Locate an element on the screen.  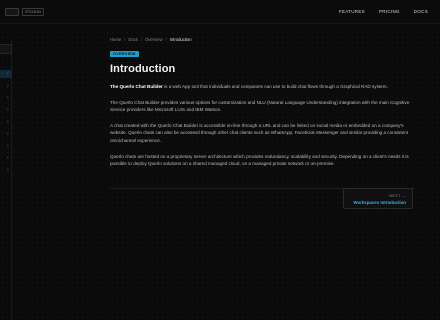
breadcrumb: Home / Docs / Overview / Introduction is located at coordinates (262, 39).